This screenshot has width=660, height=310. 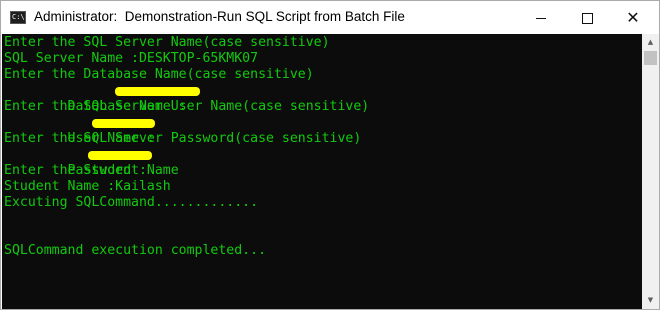 I want to click on scrollbar-thumb, so click(x=650, y=58).